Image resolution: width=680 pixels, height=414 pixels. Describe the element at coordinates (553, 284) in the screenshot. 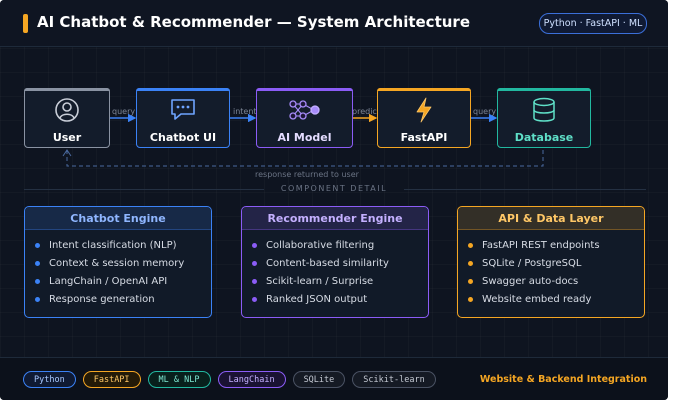

I see `list-item: Swagger auto-docs` at that location.